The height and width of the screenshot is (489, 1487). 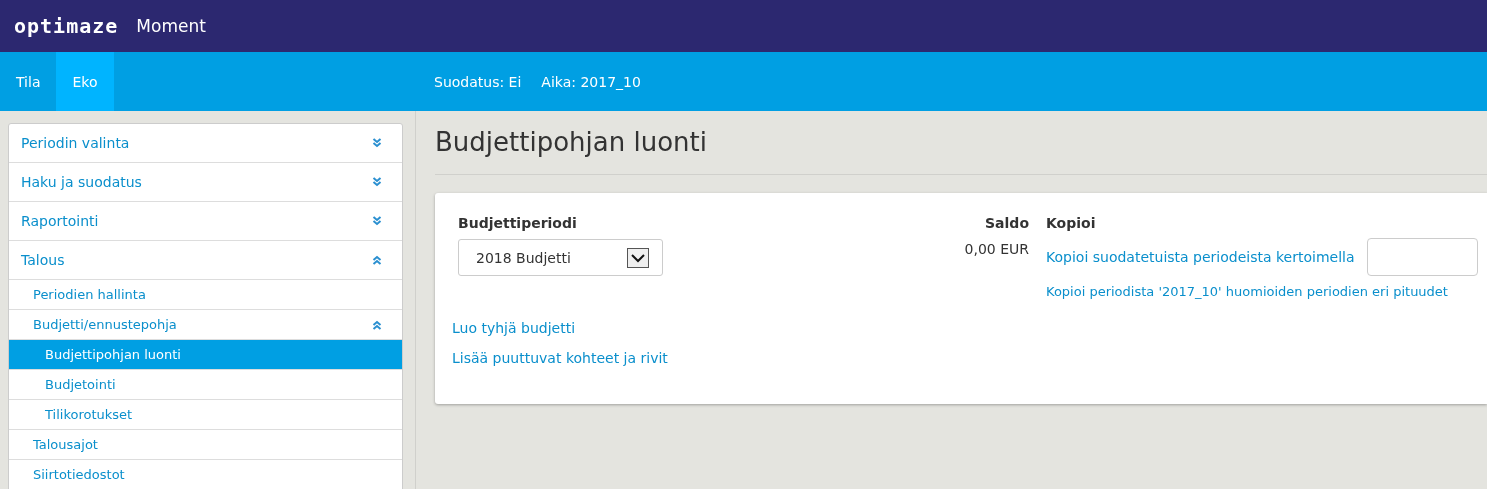 I want to click on sidebar-item: Periodin valinta, so click(x=205, y=143).